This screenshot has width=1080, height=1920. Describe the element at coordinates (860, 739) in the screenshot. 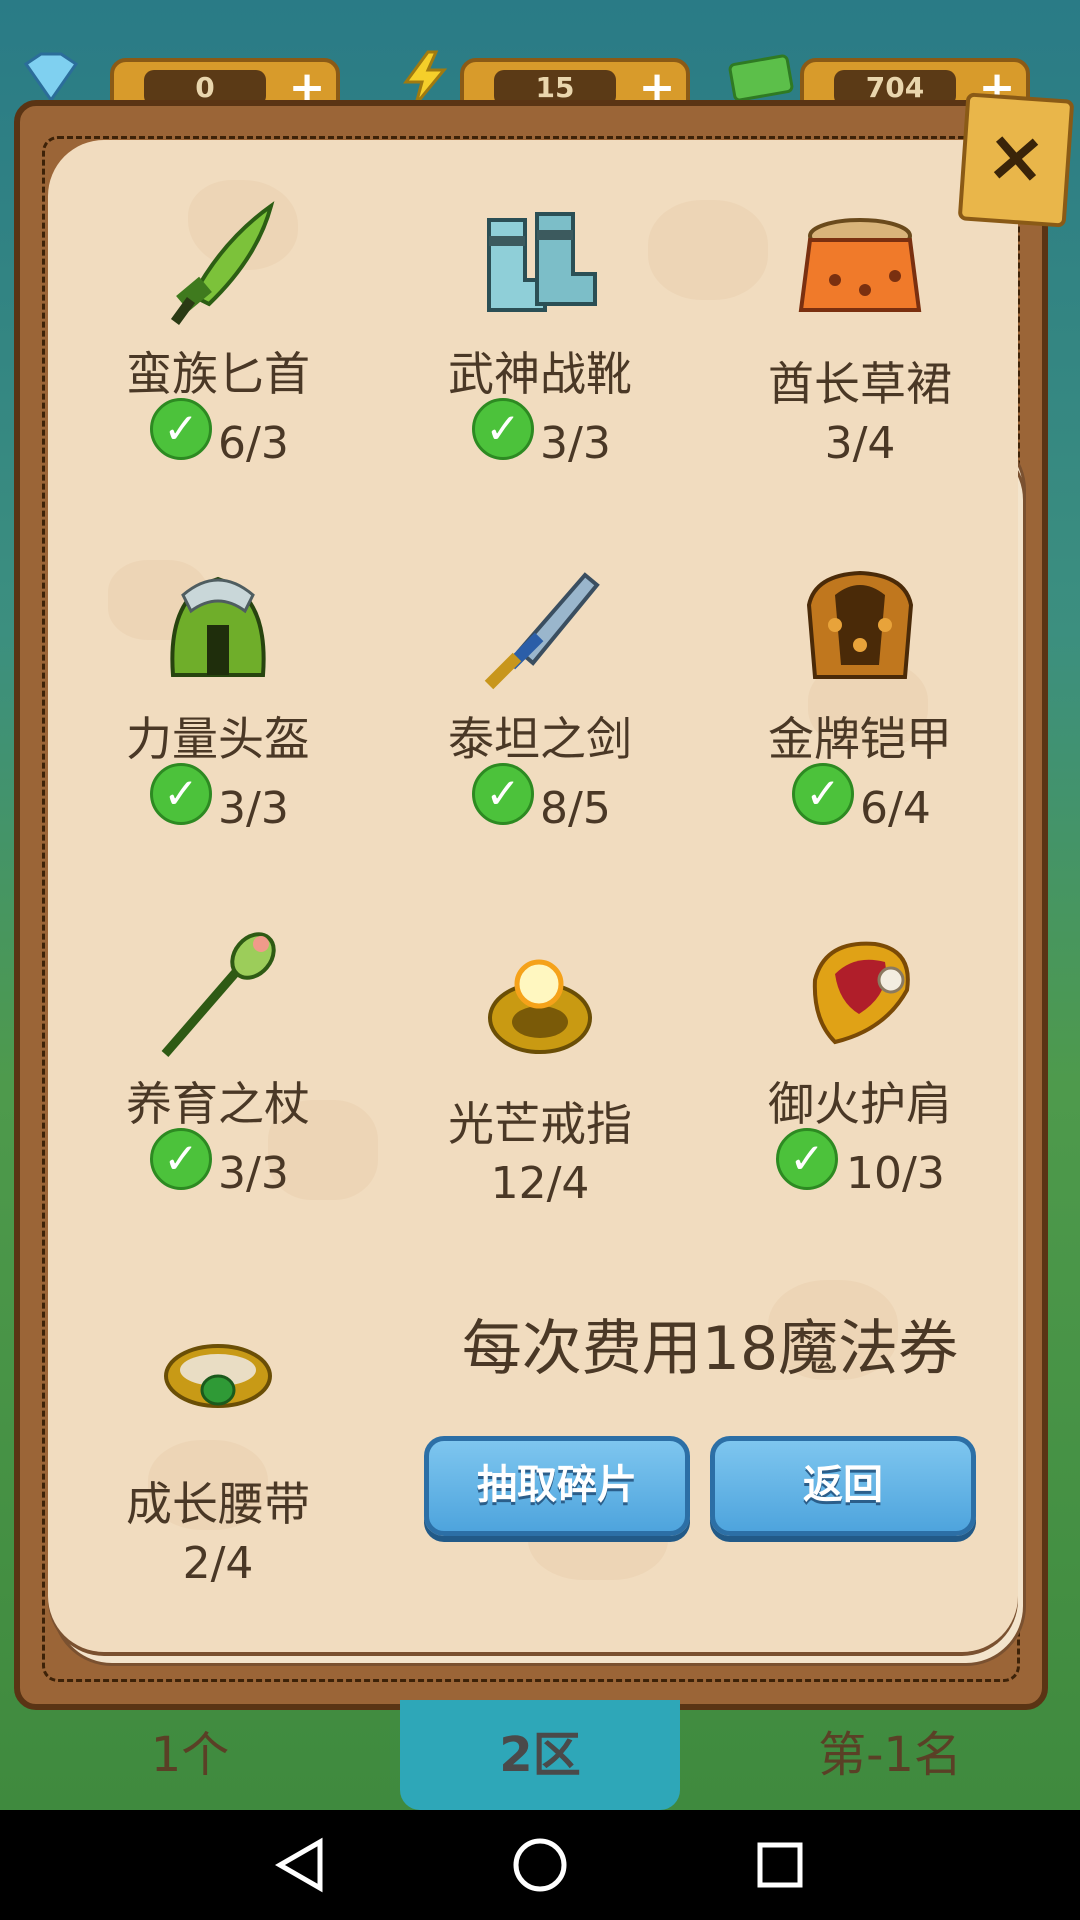

I see `item-name: 金牌铠甲` at that location.